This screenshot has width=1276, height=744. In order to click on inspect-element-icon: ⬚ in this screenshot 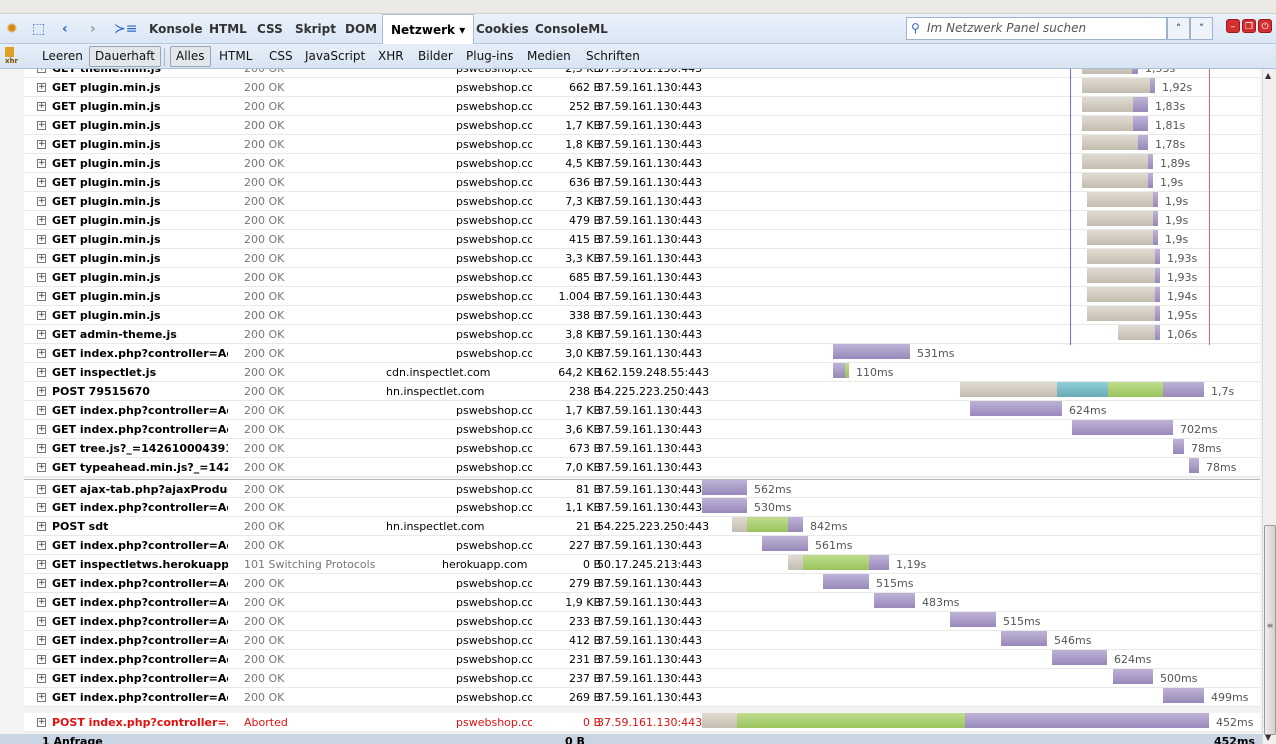, I will do `click(38, 29)`.